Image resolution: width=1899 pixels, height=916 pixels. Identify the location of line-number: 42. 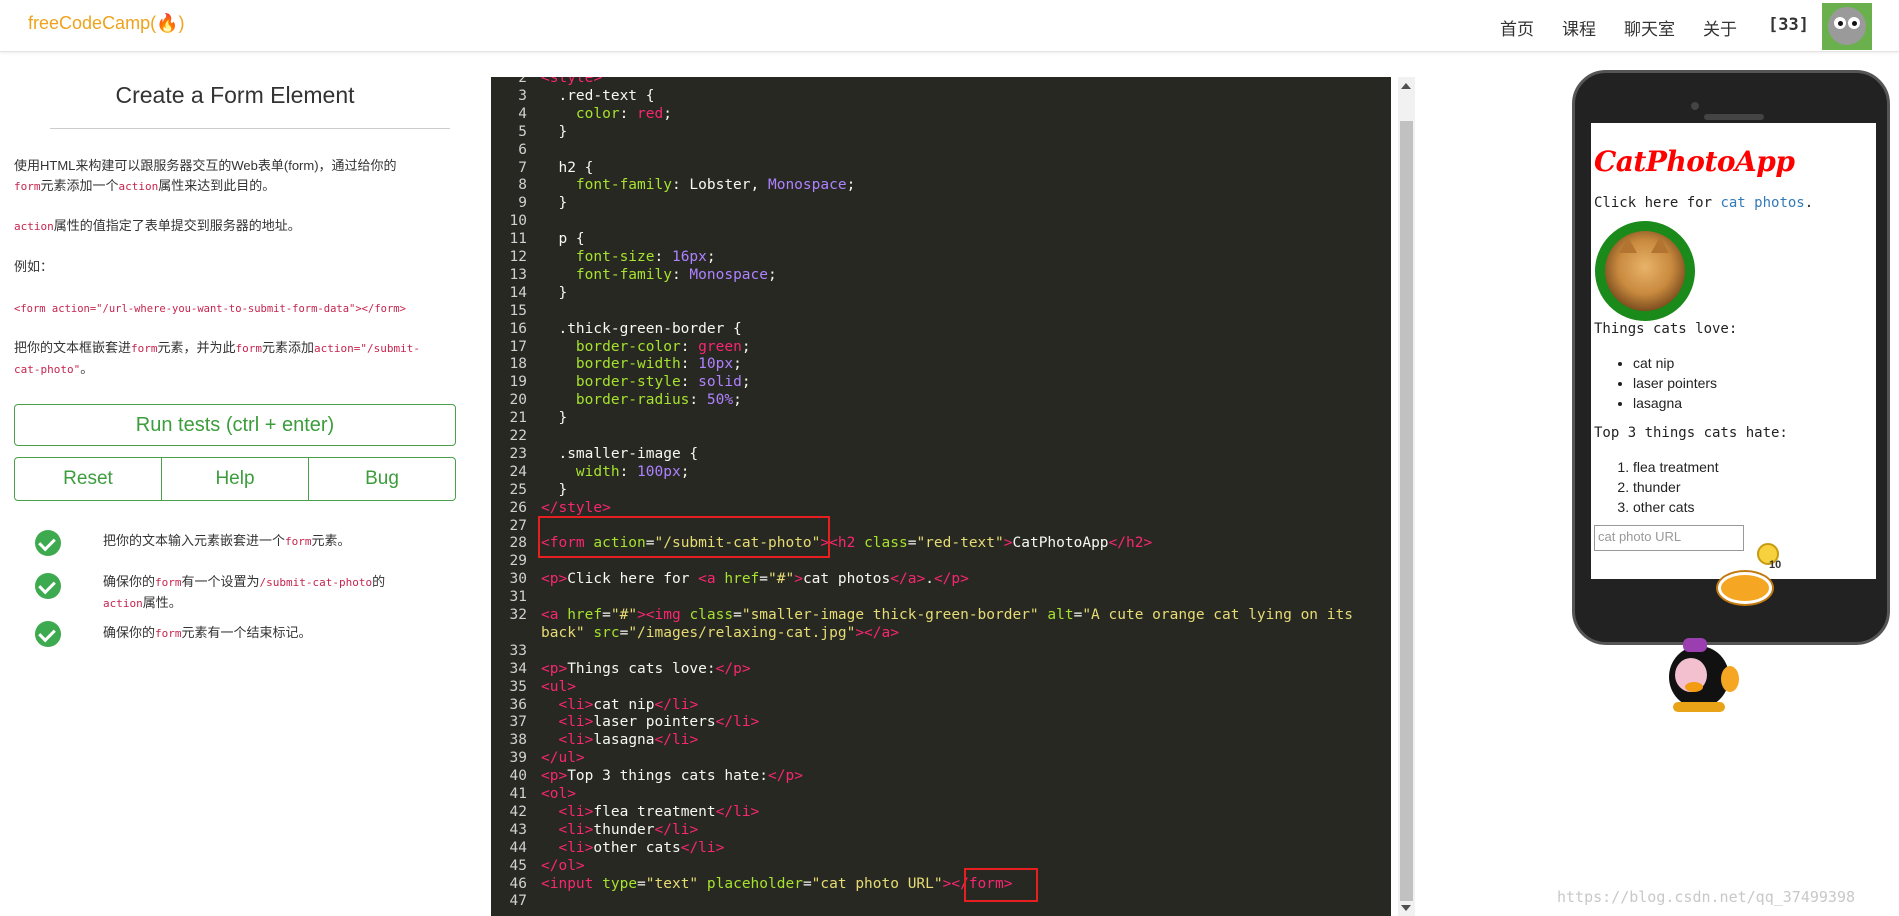
(518, 811).